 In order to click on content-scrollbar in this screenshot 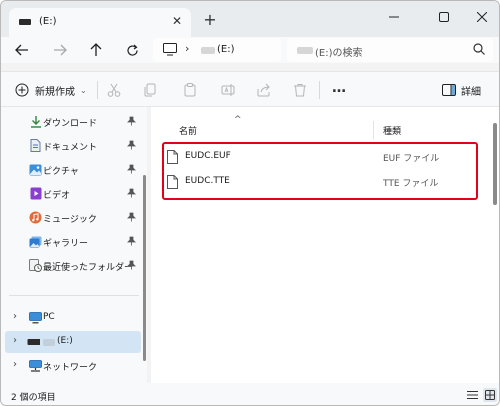, I will do `click(495, 164)`.